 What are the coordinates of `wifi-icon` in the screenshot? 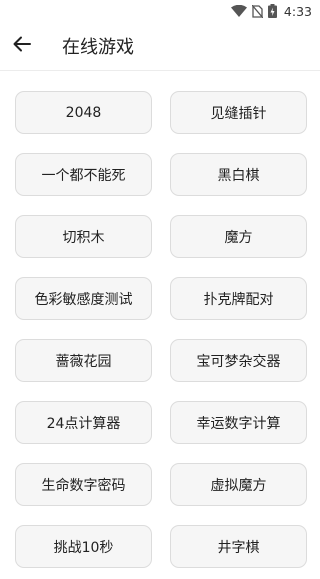 It's located at (238, 11).